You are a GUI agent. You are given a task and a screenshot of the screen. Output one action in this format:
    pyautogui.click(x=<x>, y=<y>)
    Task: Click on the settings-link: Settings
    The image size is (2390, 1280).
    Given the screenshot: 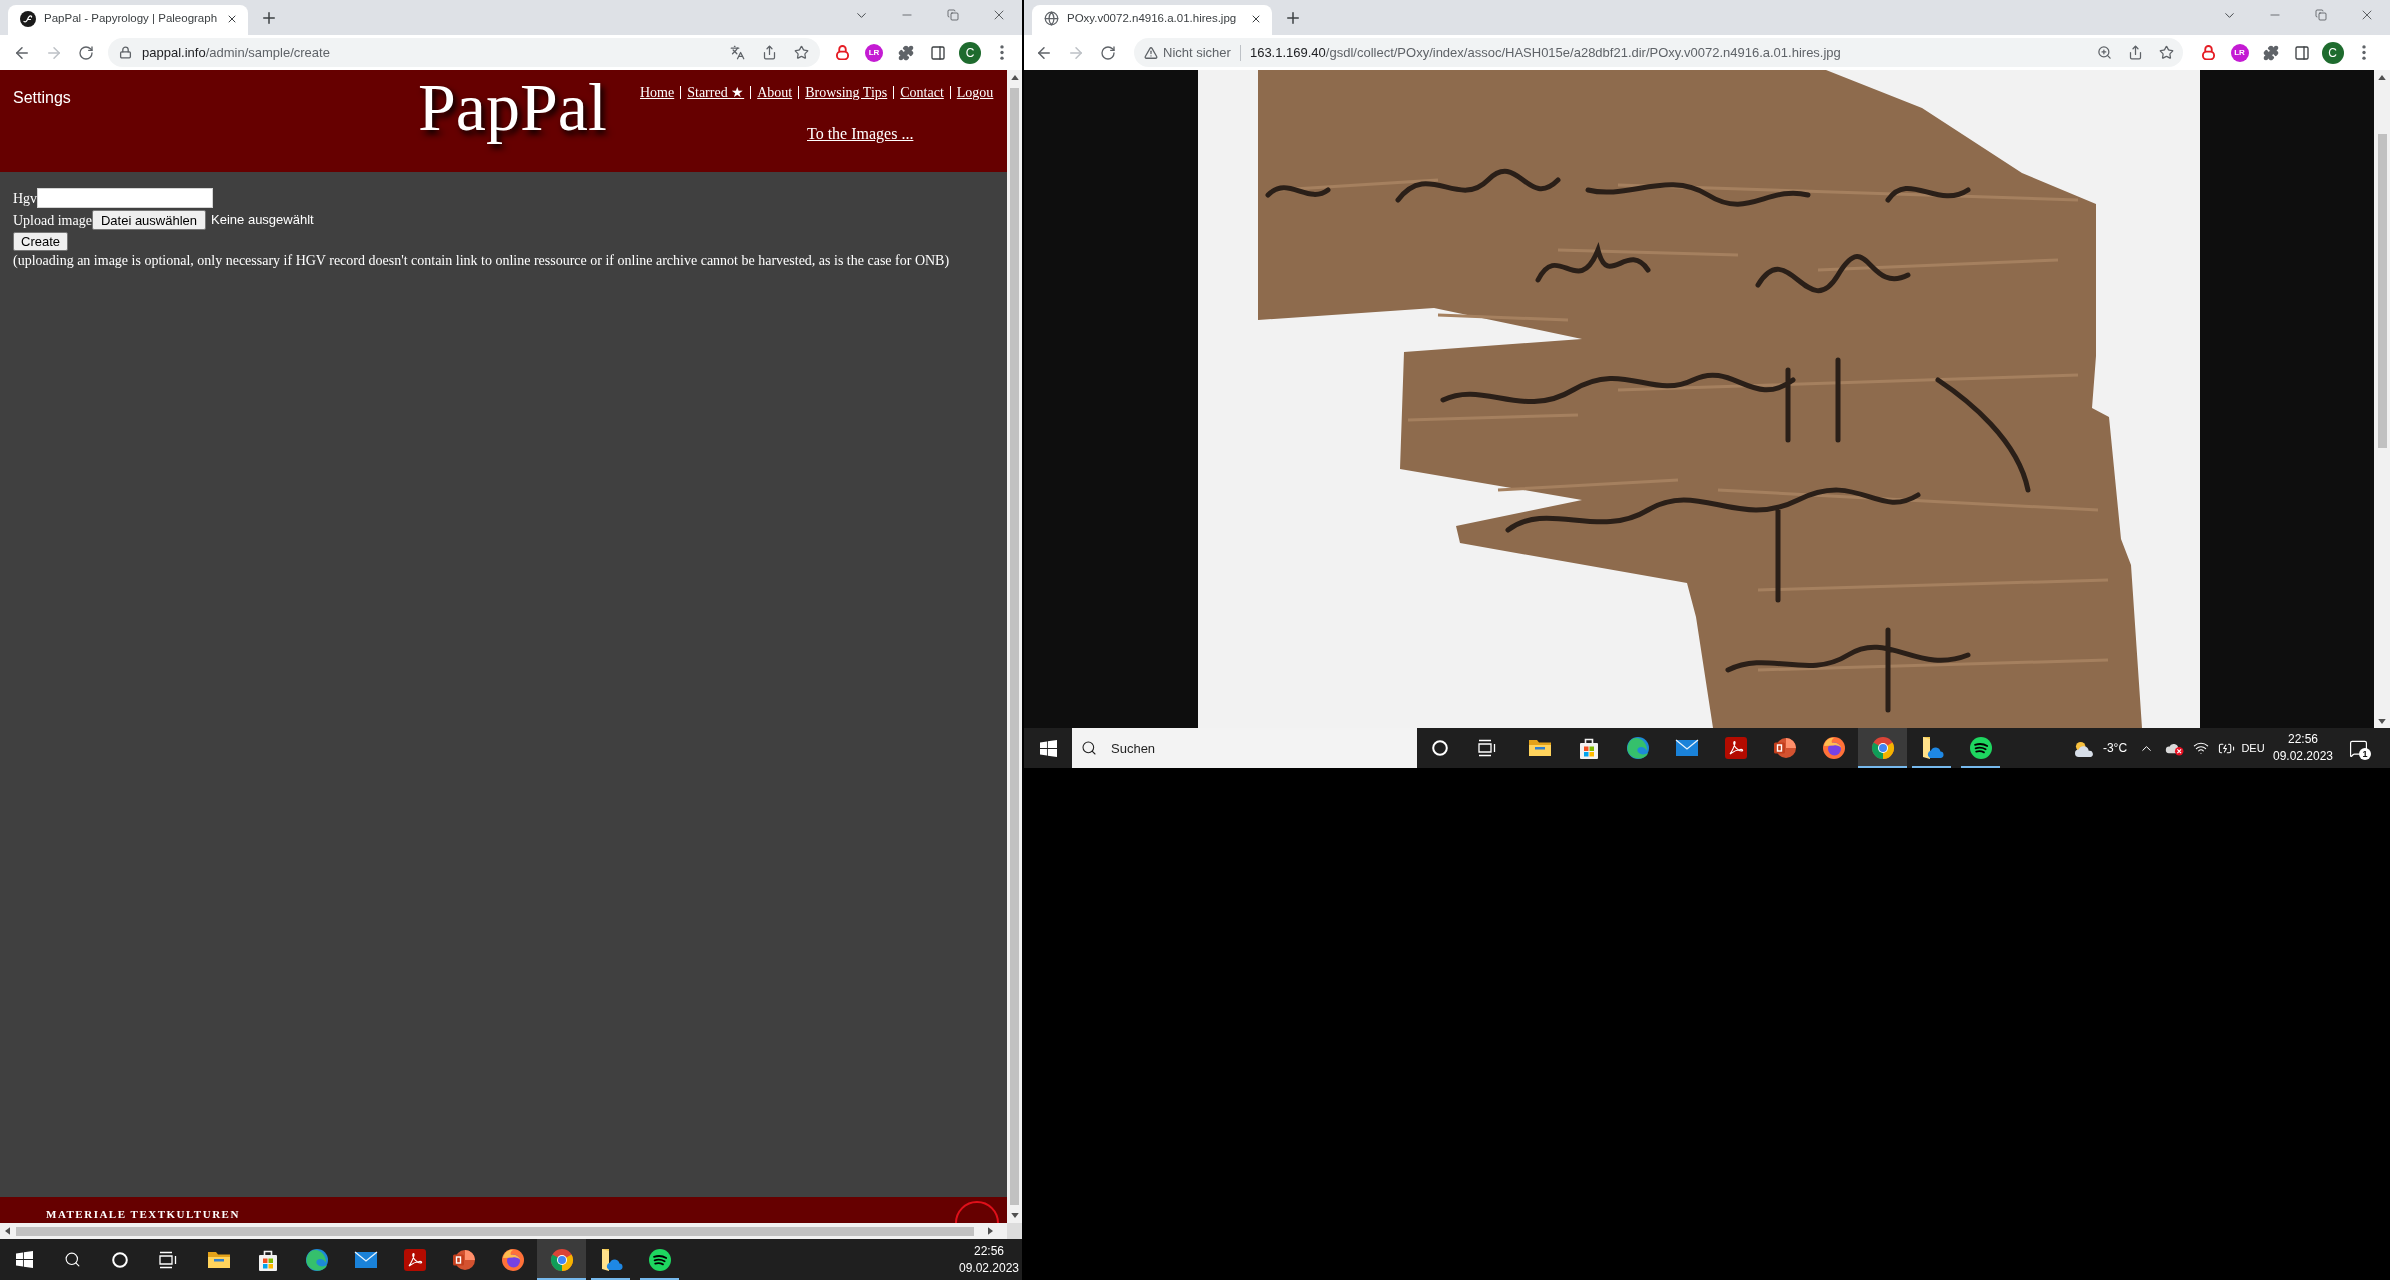 What is the action you would take?
    pyautogui.click(x=42, y=97)
    